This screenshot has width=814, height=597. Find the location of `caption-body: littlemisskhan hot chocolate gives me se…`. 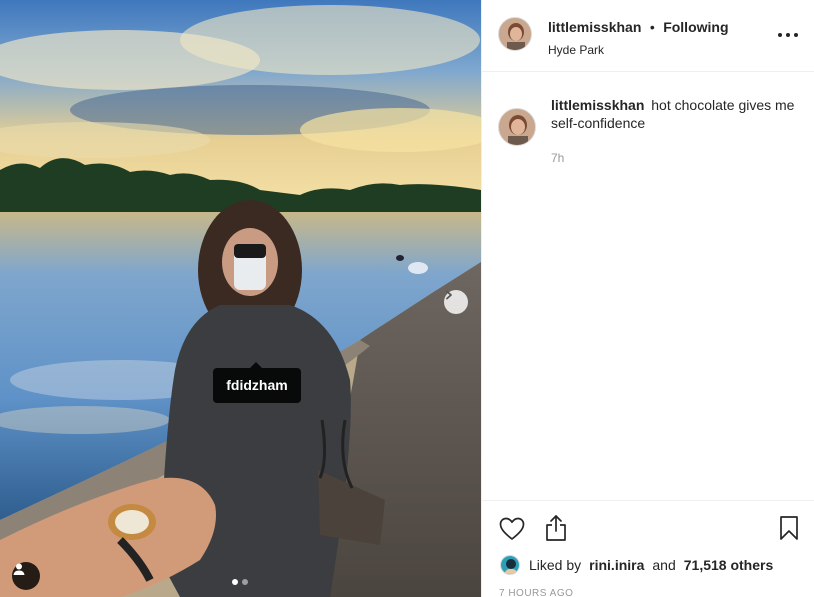

caption-body: littlemisskhan hot chocolate gives me se… is located at coordinates (676, 114).